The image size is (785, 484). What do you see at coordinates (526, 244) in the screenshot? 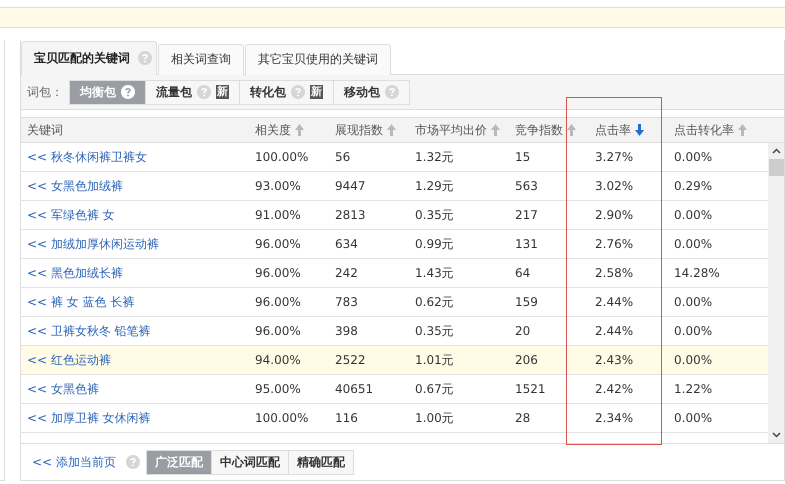
I see `table-cell-text: 131` at bounding box center [526, 244].